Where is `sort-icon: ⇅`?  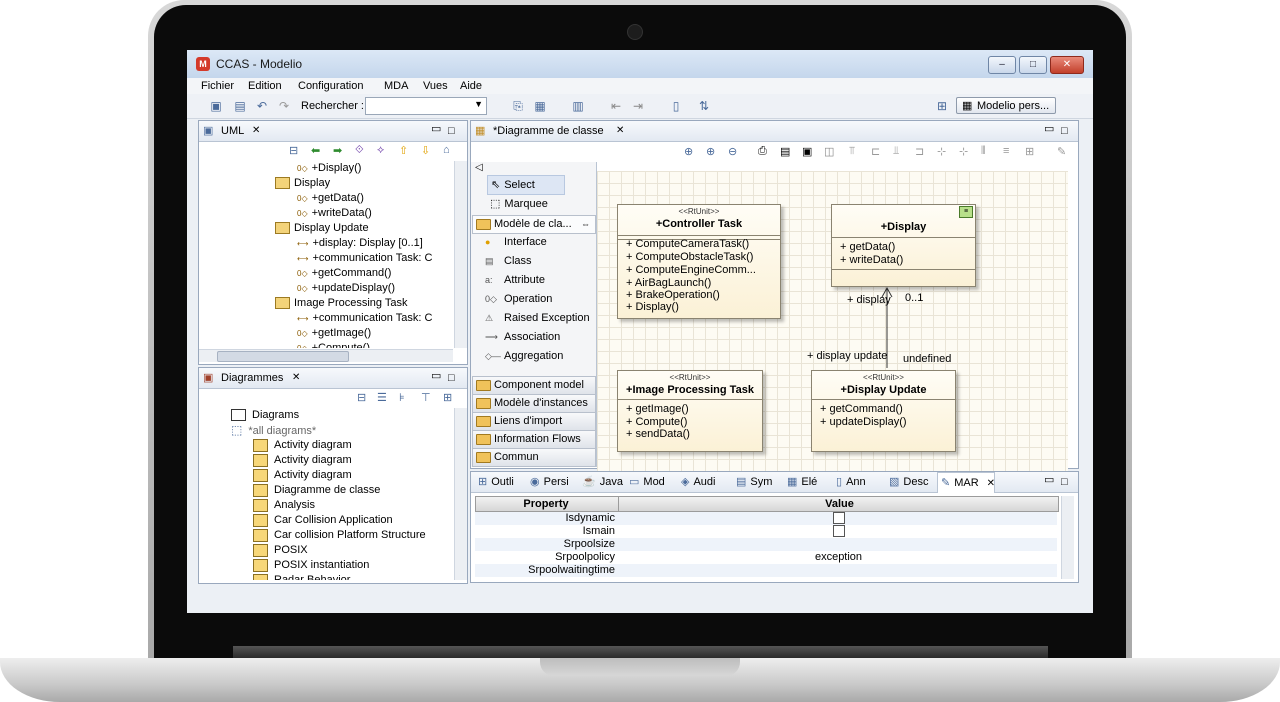 sort-icon: ⇅ is located at coordinates (704, 106).